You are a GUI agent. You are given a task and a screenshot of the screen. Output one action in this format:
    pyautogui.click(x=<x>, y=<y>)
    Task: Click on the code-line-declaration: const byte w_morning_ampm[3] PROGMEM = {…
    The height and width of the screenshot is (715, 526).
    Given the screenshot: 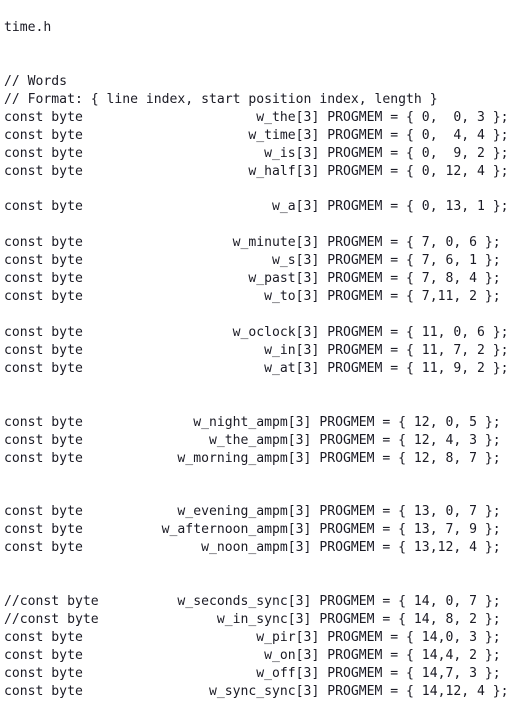 What is the action you would take?
    pyautogui.click(x=252, y=458)
    